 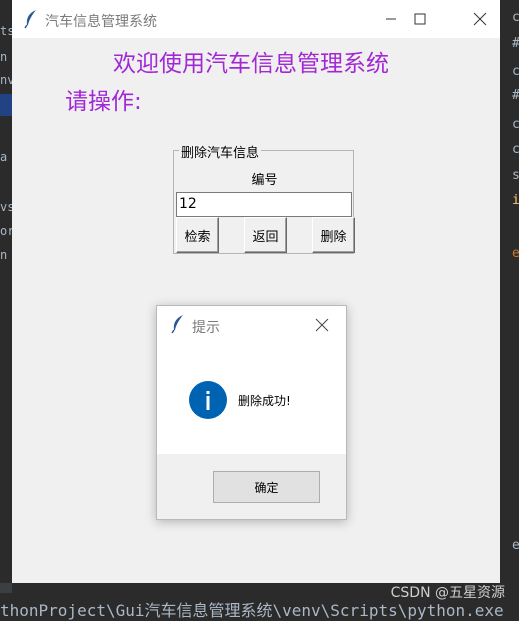 What do you see at coordinates (391, 19) in the screenshot?
I see `minimize-icon` at bounding box center [391, 19].